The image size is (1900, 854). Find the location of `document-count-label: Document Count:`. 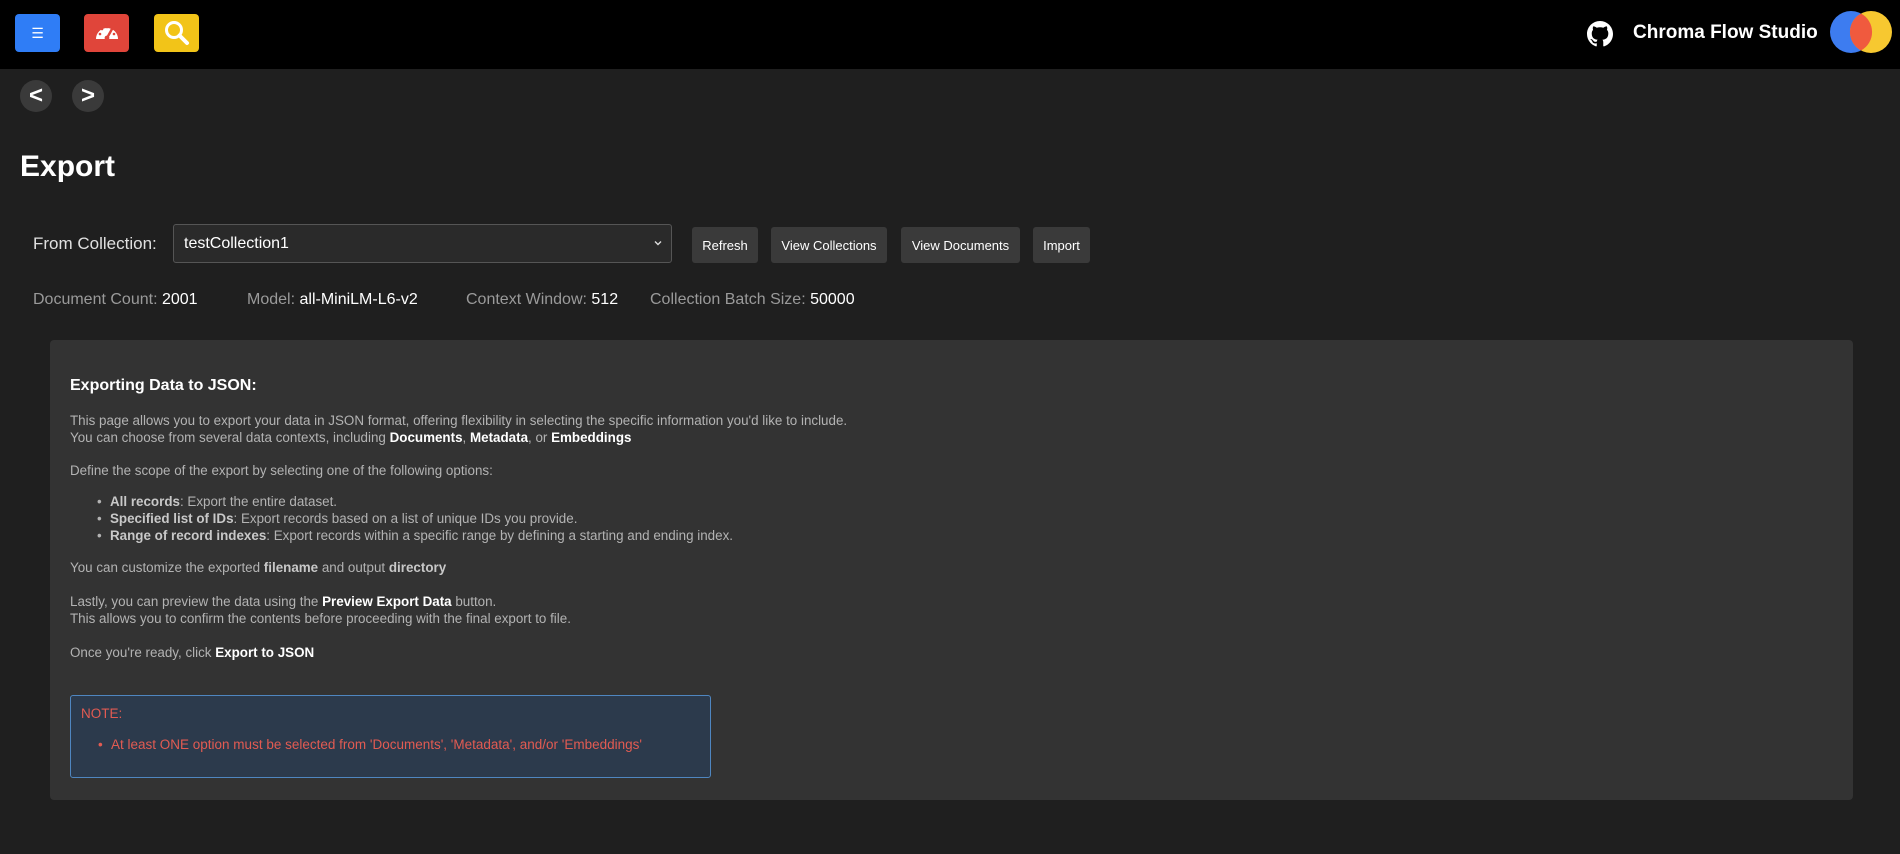

document-count-label: Document Count: is located at coordinates (95, 299).